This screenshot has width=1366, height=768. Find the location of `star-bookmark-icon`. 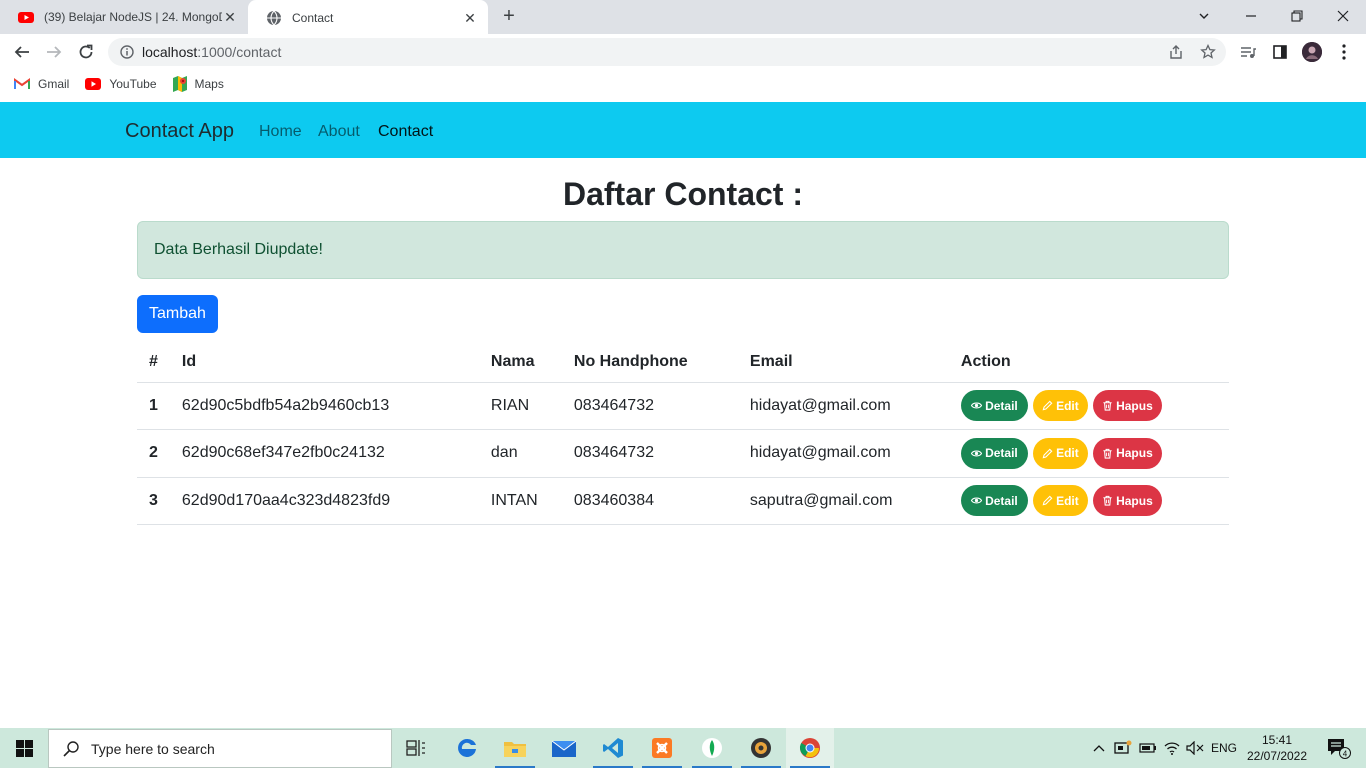

star-bookmark-icon is located at coordinates (1208, 52).